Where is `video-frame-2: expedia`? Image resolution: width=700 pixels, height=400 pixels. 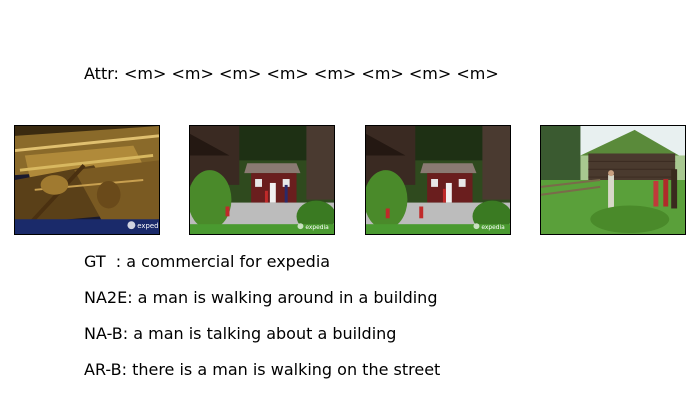
video-frame-2: expedia is located at coordinates (262, 180).